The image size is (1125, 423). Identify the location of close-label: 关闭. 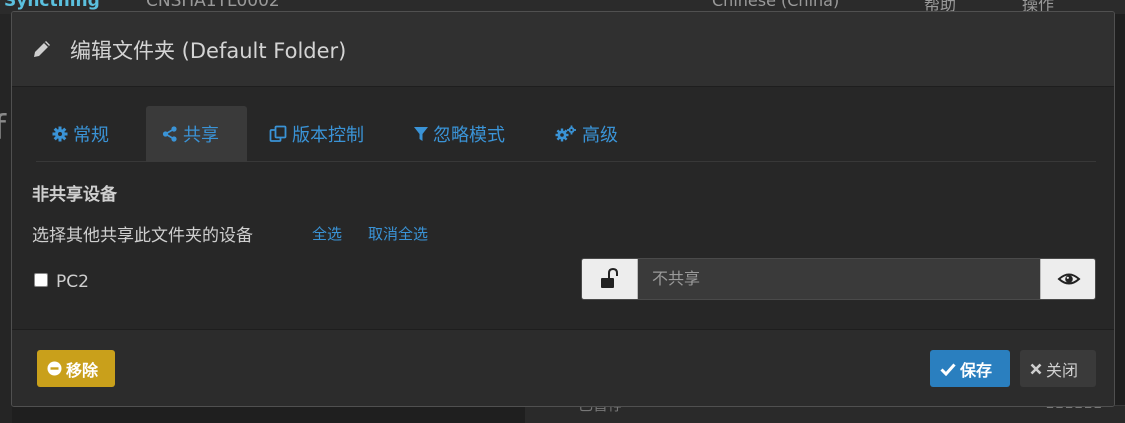
(1062, 370).